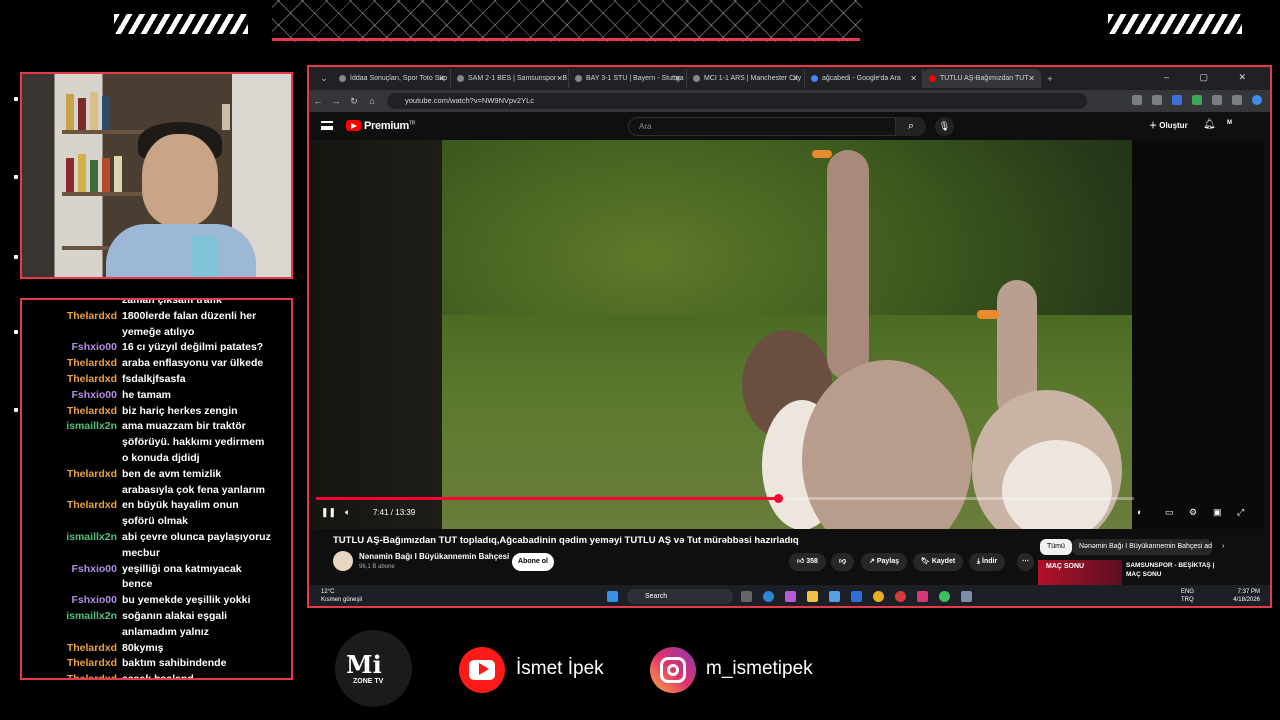 The height and width of the screenshot is (720, 1280). I want to click on tab: İddaa Sonuçları, Spor Toto Süp ✕, so click(392, 78).